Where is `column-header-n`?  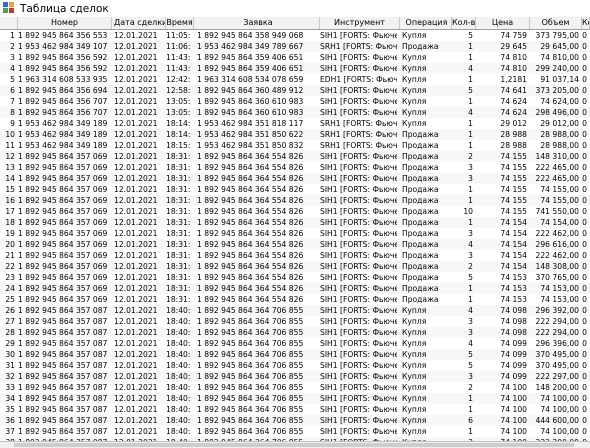 column-header-n is located at coordinates (9, 23).